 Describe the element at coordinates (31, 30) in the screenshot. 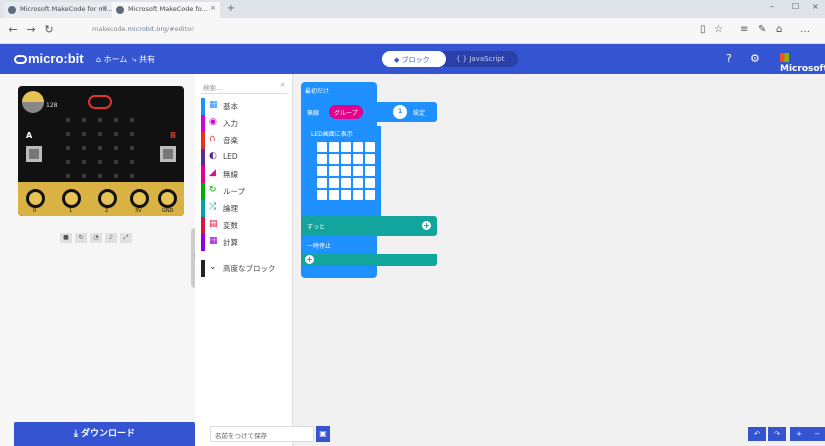

I see `forward-icon: →` at that location.